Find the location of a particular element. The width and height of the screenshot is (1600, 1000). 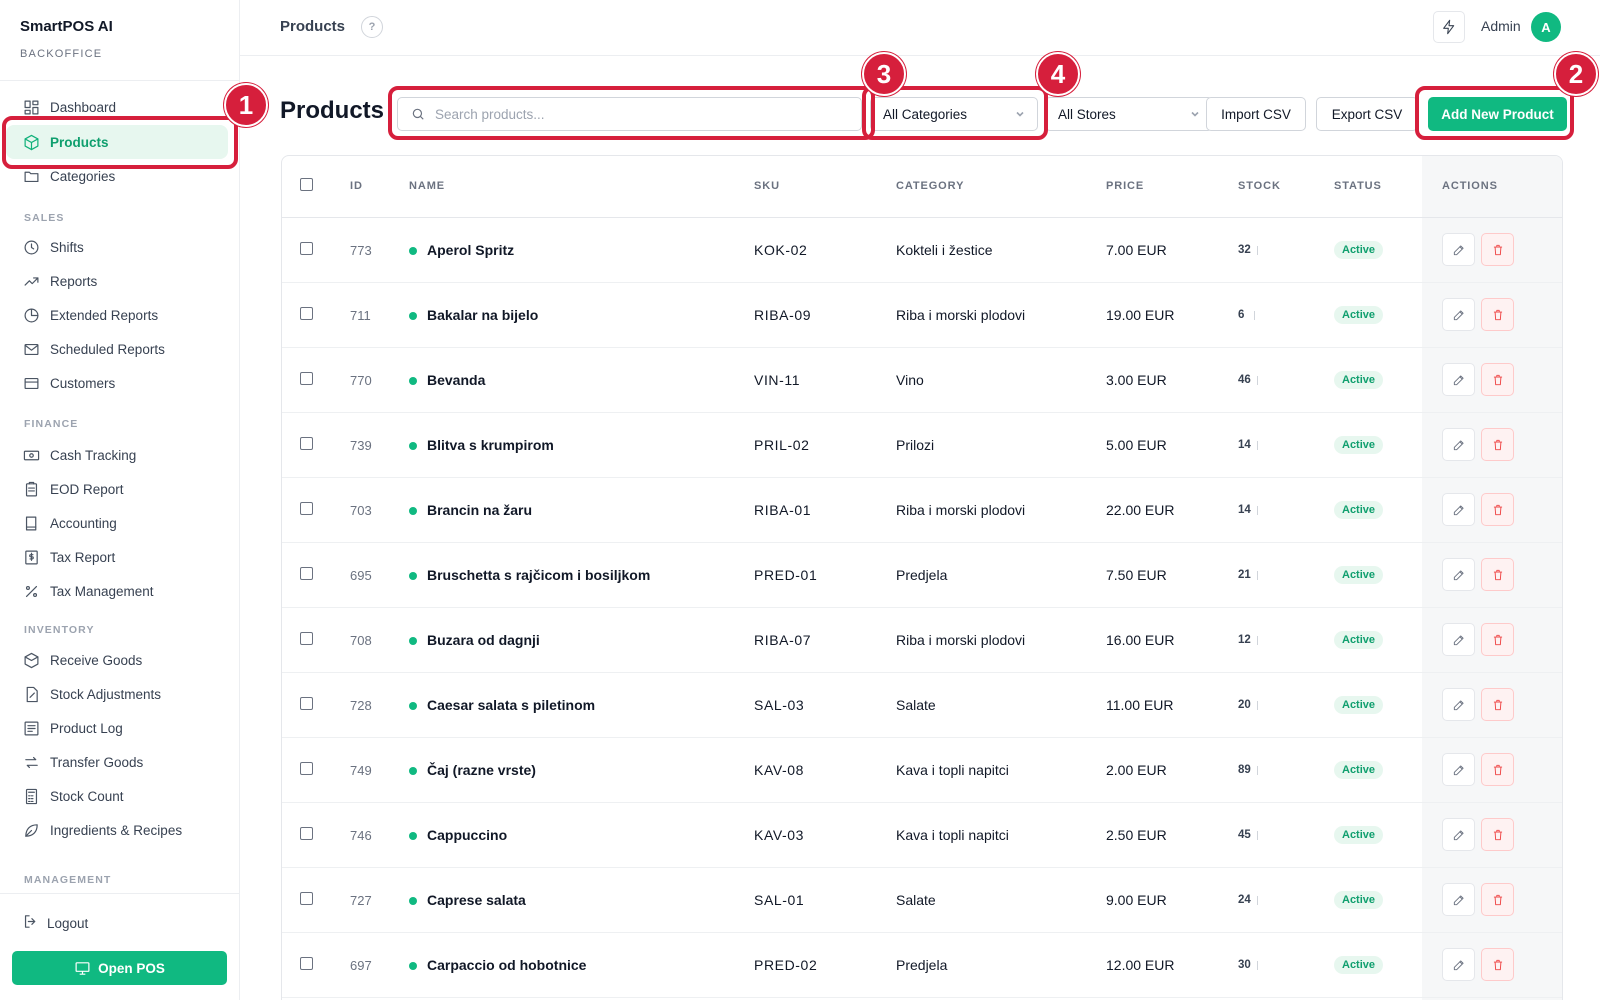

avatar: A is located at coordinates (1546, 27).